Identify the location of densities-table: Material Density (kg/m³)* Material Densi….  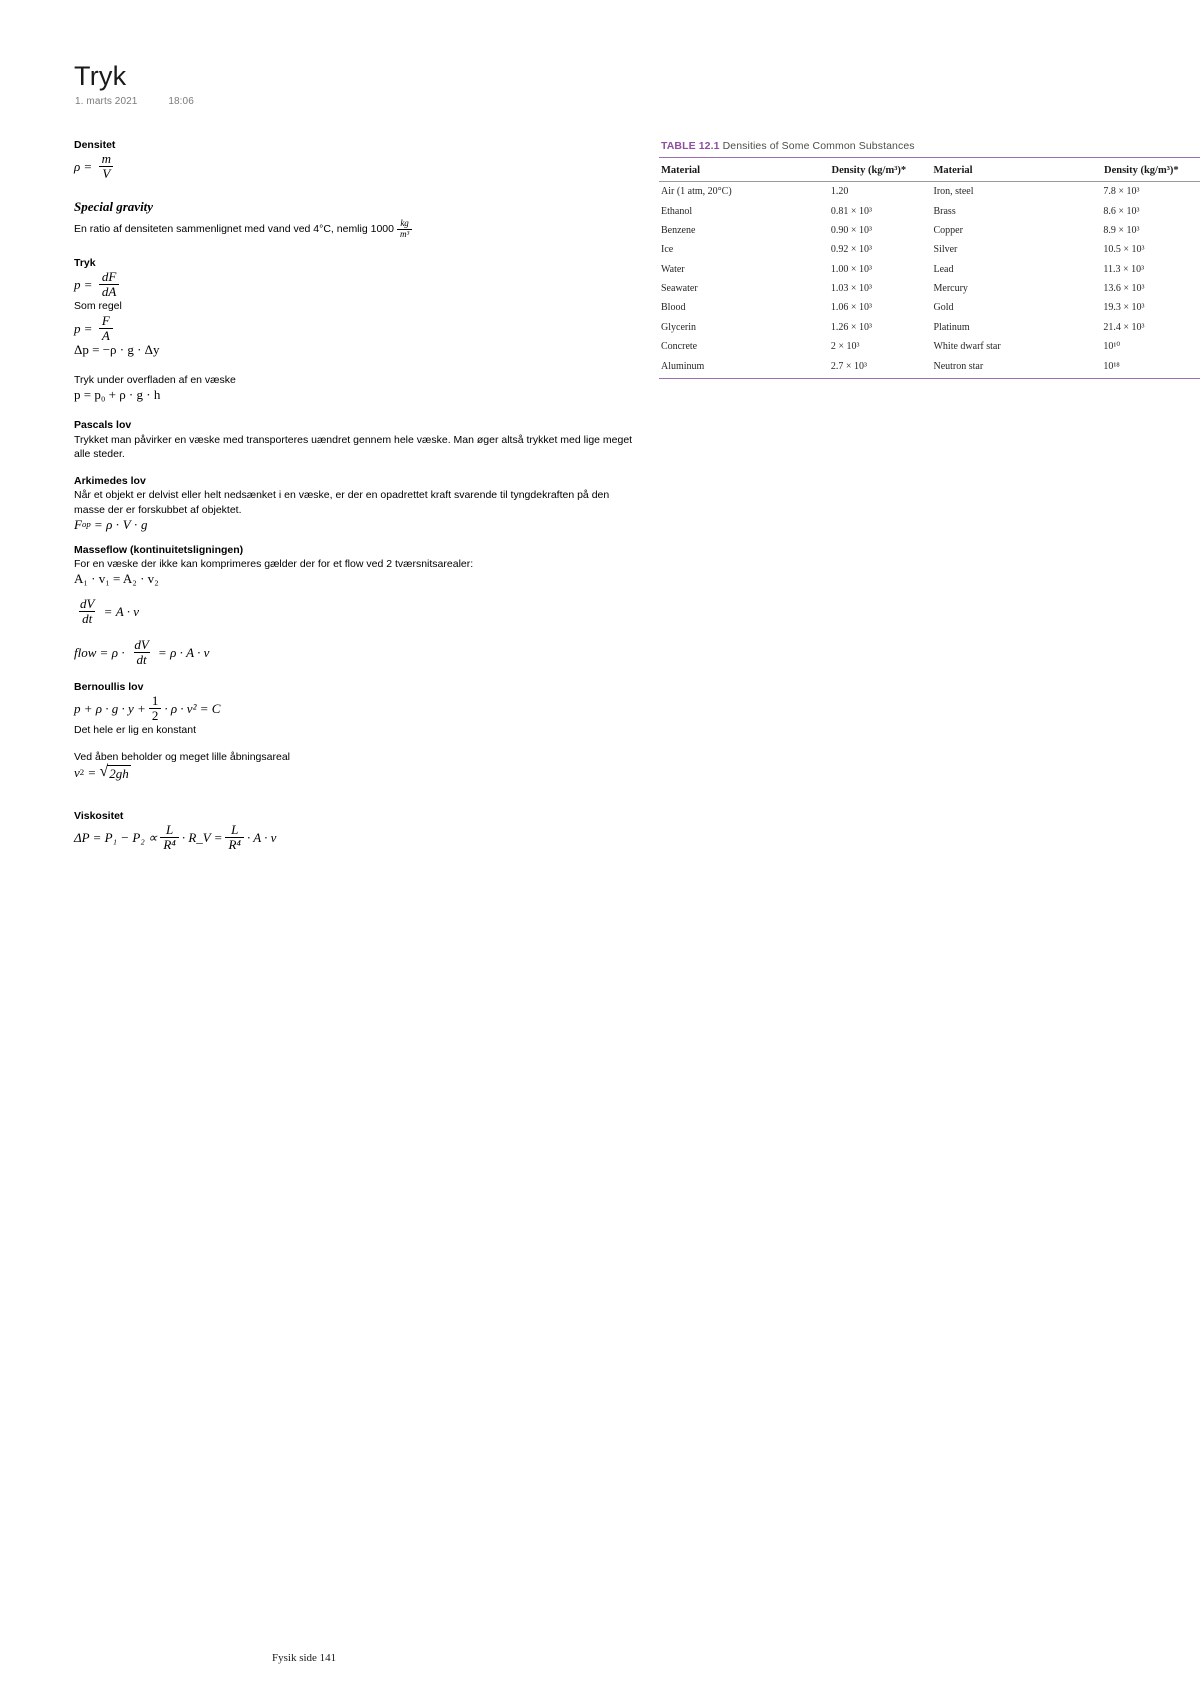
(929, 267).